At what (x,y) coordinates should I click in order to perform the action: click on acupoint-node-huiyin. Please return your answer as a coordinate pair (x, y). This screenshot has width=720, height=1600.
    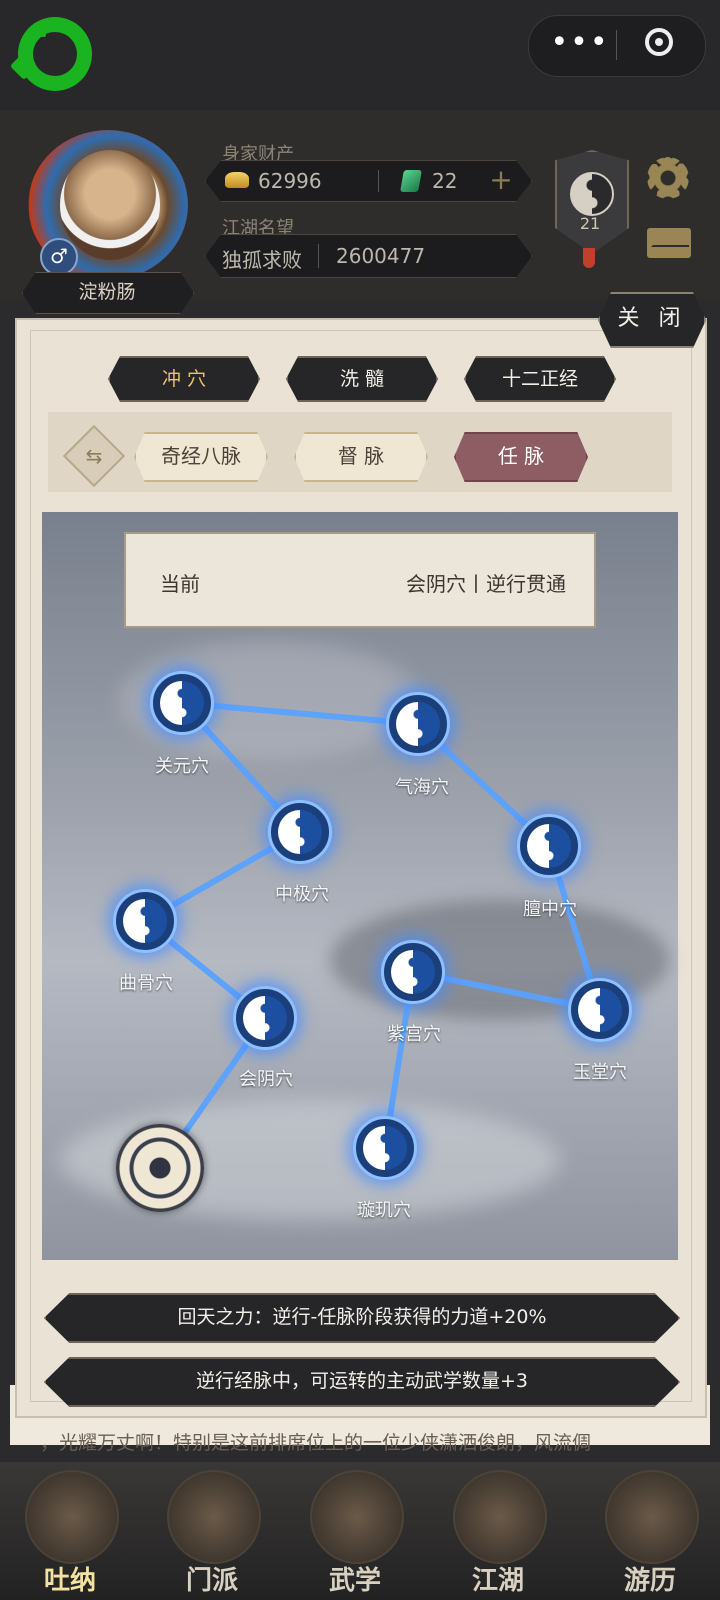
    Looking at the image, I should click on (265, 1018).